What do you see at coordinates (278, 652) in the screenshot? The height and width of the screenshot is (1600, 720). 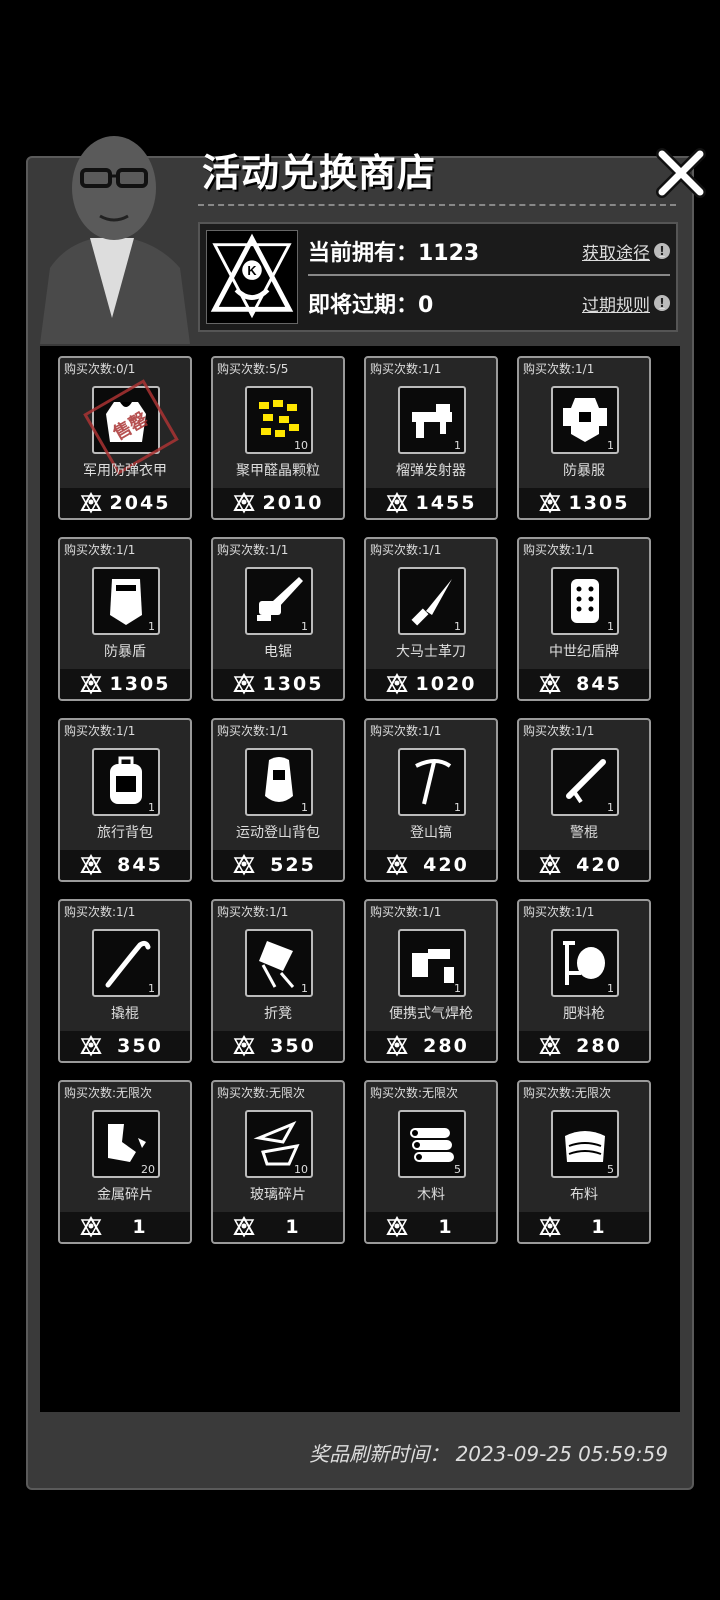 I see `item-name: 电锯` at bounding box center [278, 652].